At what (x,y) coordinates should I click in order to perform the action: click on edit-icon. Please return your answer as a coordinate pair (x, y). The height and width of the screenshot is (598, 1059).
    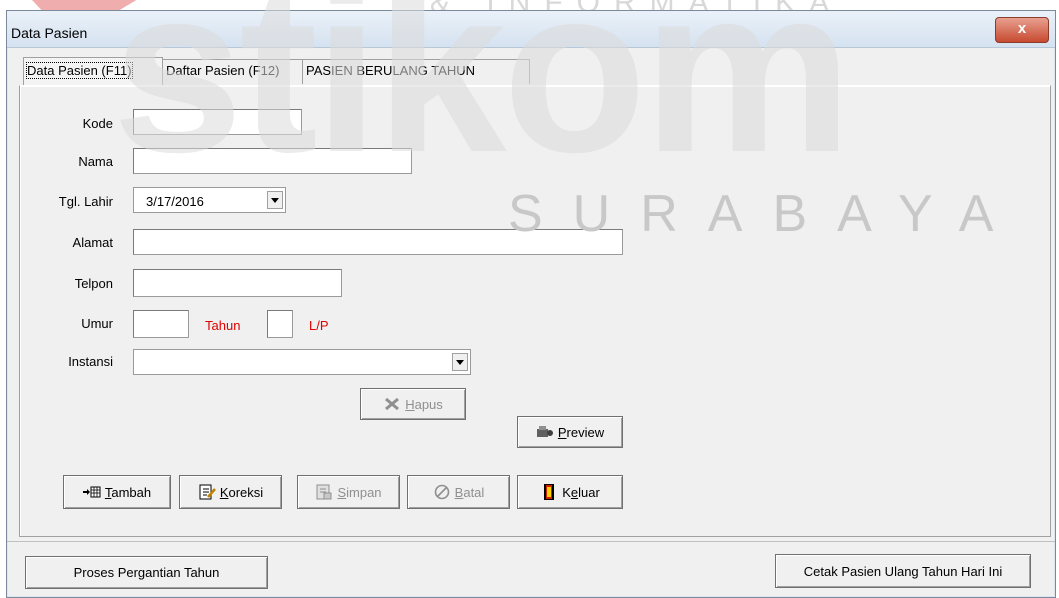
    Looking at the image, I should click on (207, 492).